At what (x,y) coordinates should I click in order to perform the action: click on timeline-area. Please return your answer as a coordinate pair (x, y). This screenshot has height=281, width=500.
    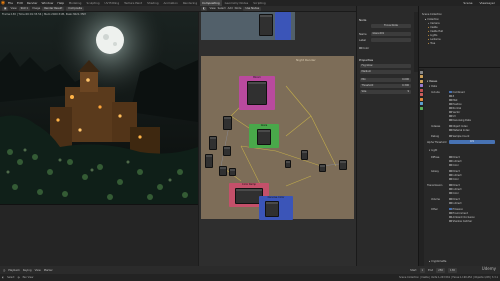
    Looking at the image, I should click on (99, 235).